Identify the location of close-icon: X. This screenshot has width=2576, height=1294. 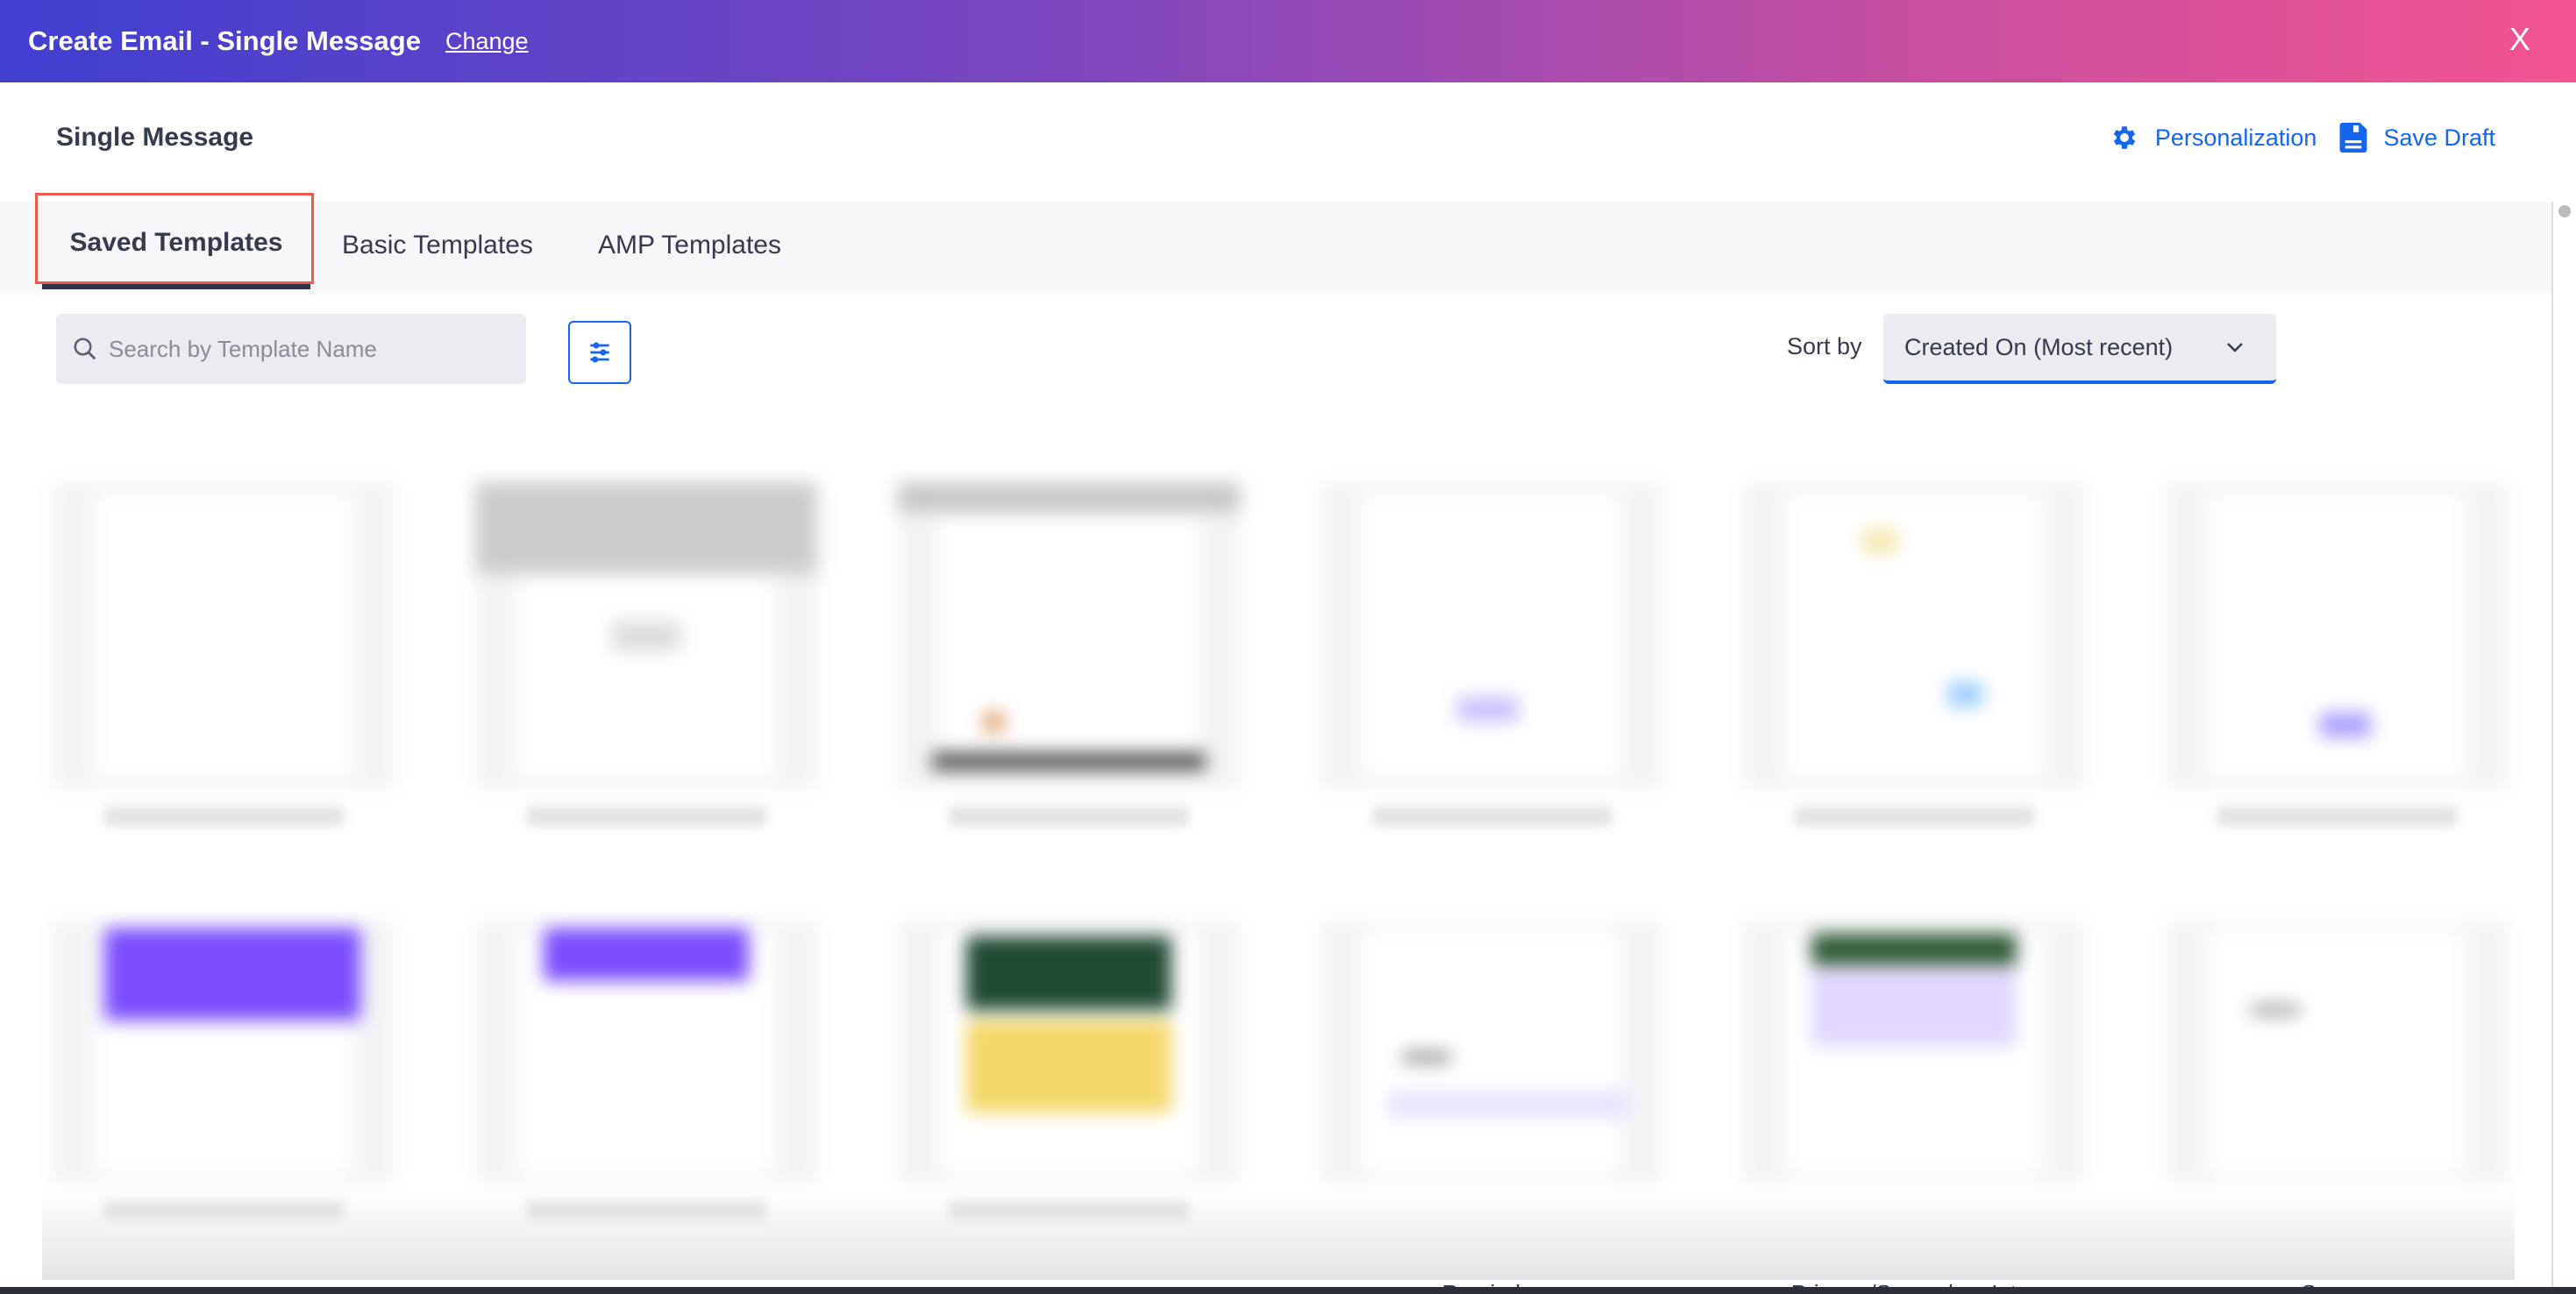
(2519, 39).